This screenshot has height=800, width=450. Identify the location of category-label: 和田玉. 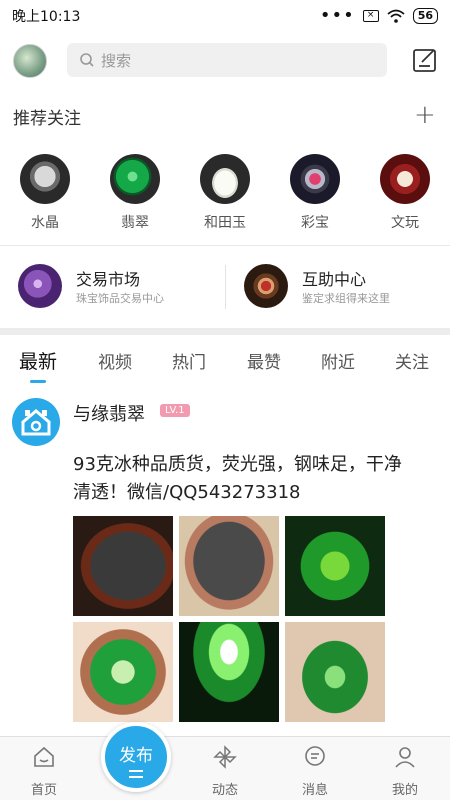
(225, 223).